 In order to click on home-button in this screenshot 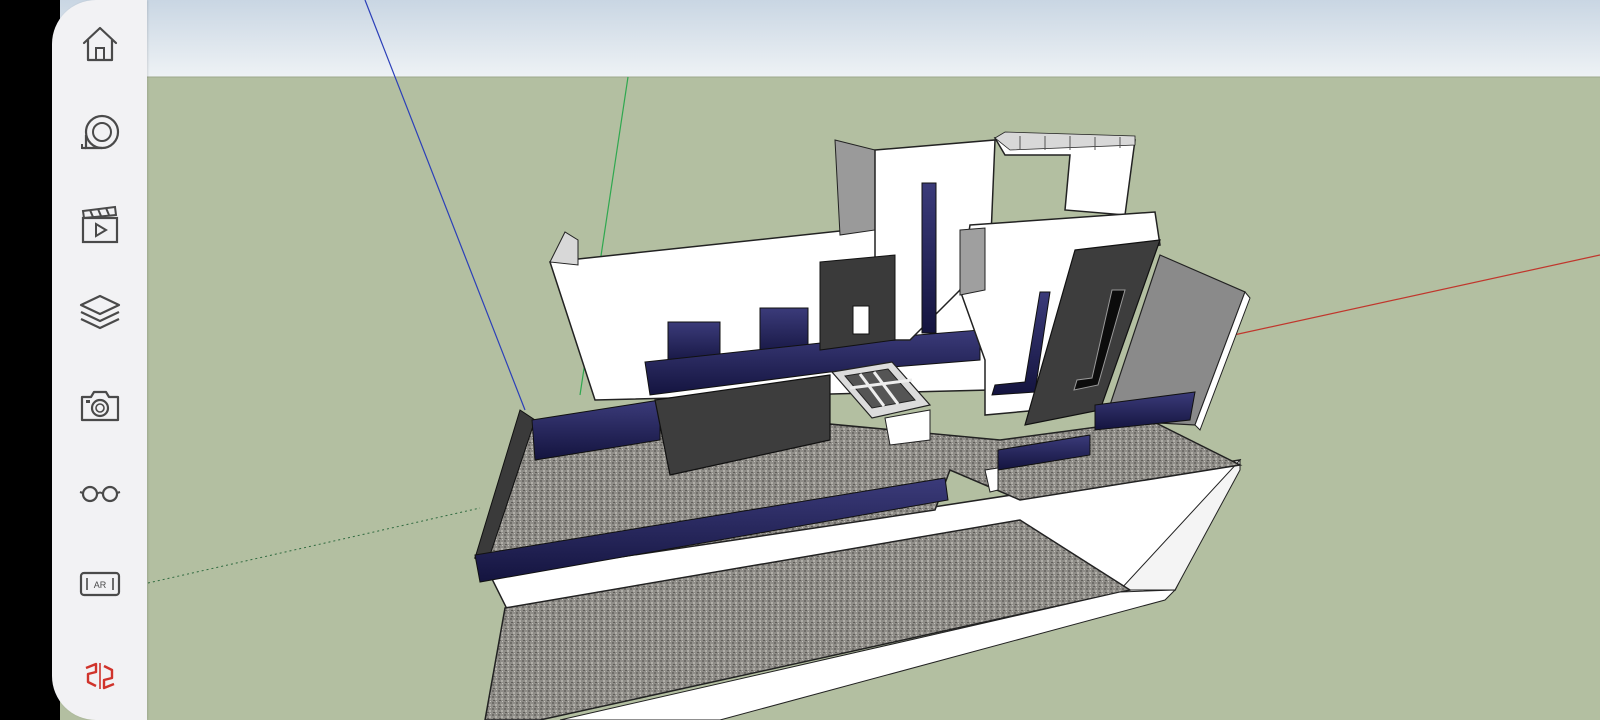, I will do `click(100, 44)`.